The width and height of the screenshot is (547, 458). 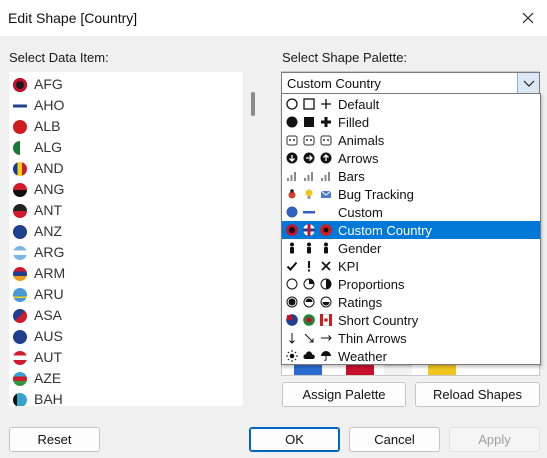 What do you see at coordinates (49, 189) in the screenshot?
I see `list-item-label: ANG` at bounding box center [49, 189].